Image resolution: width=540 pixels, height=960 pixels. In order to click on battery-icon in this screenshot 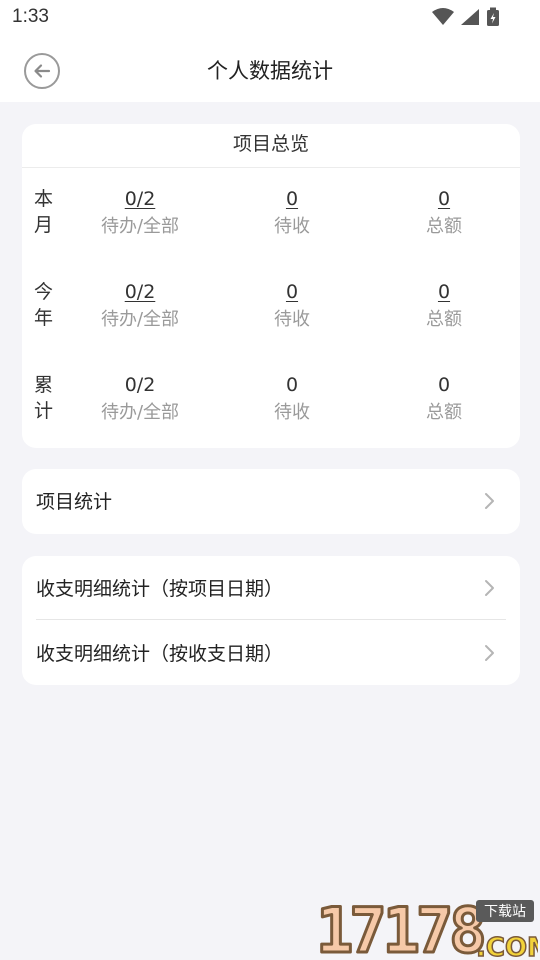, I will do `click(493, 16)`.